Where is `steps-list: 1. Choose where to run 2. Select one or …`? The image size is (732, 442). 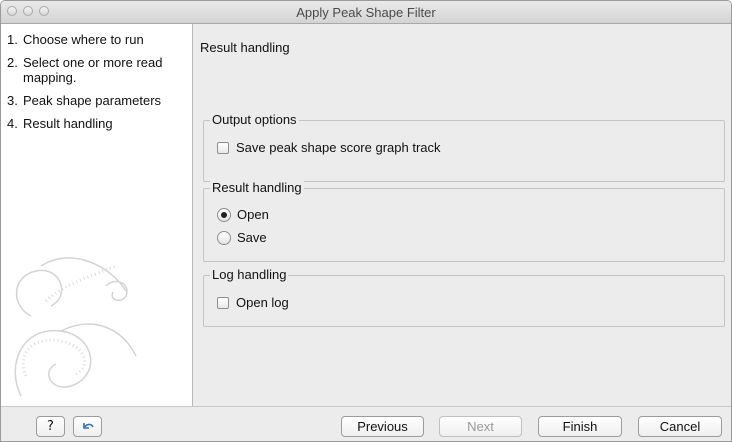 steps-list: 1. Choose where to run 2. Select one or … is located at coordinates (96, 77).